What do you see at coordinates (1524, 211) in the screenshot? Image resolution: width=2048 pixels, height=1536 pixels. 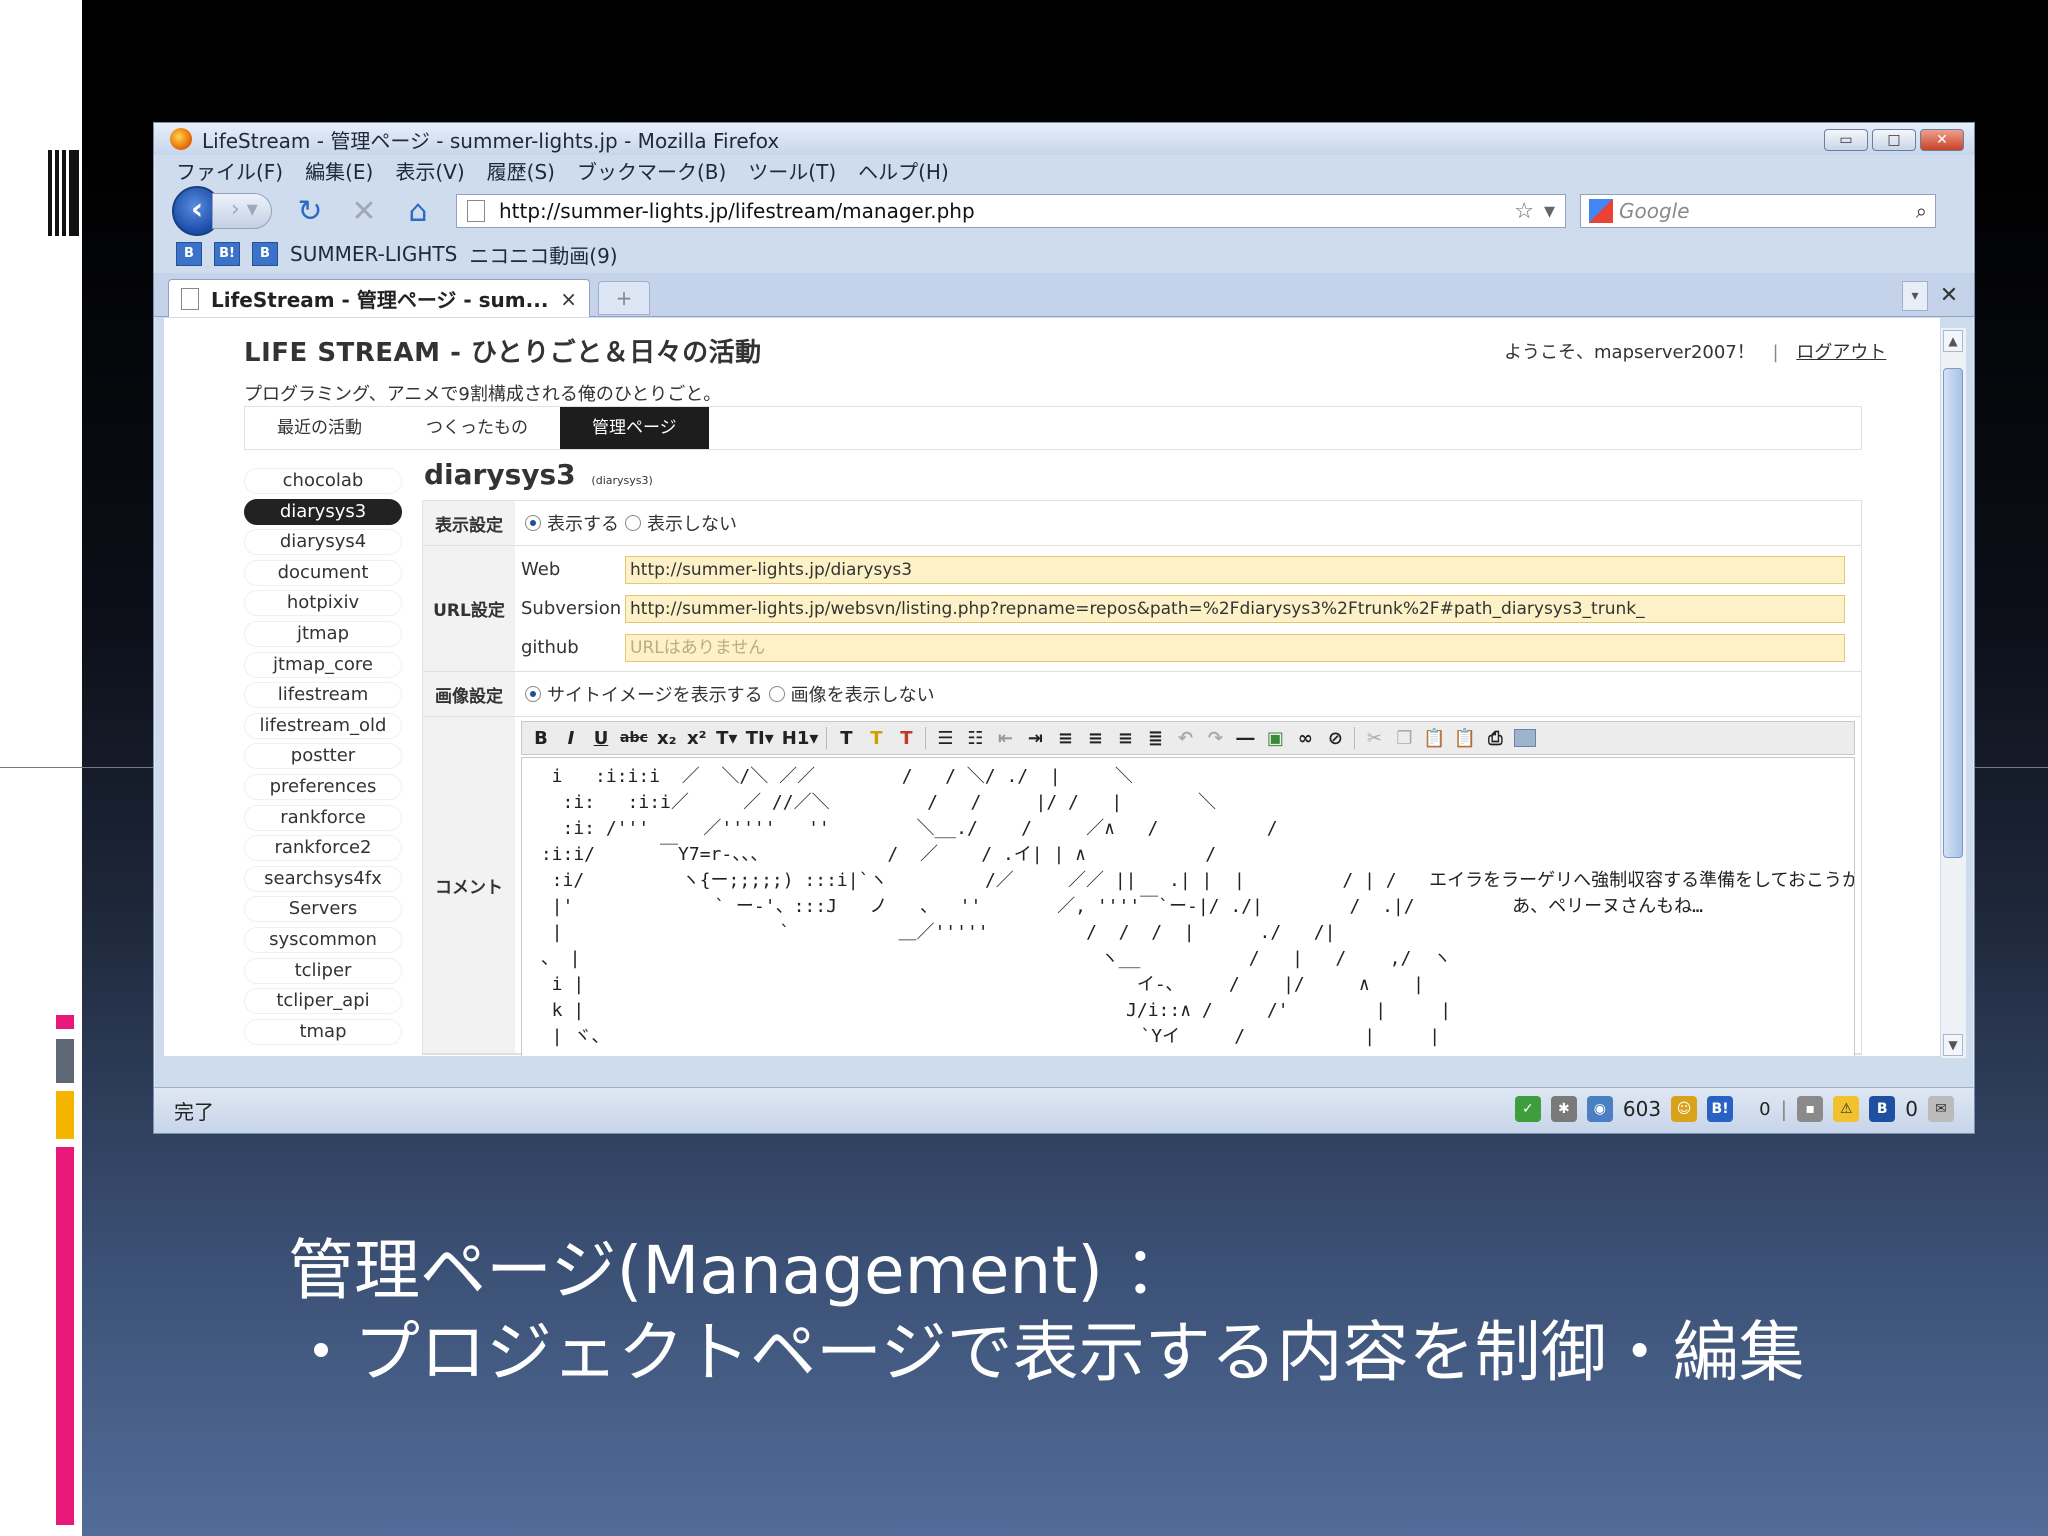 I see `bookmark-star-icon: ☆` at bounding box center [1524, 211].